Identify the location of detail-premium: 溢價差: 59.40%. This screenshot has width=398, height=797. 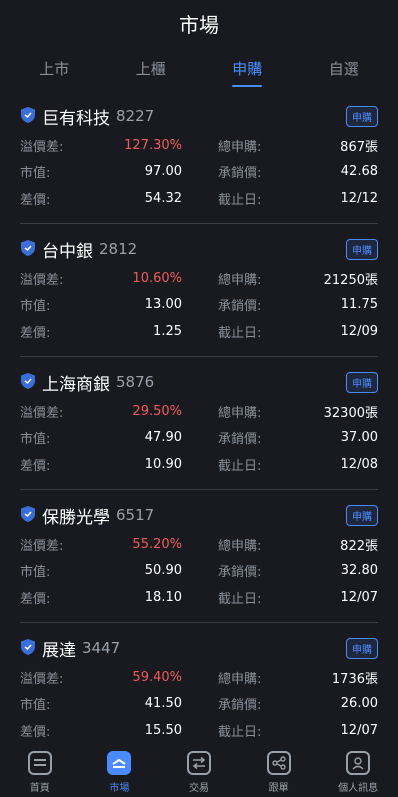
(101, 677).